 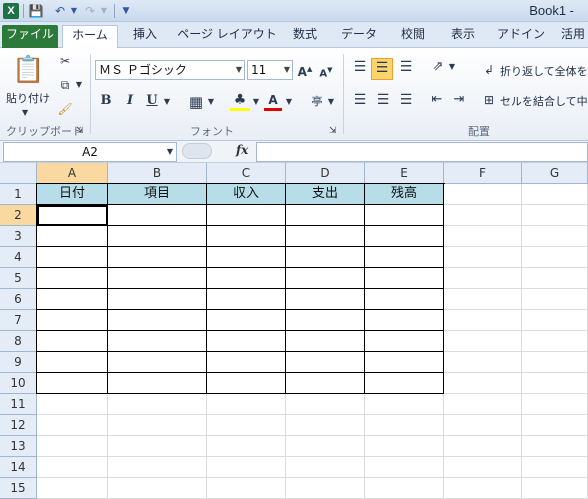 What do you see at coordinates (555, 425) in the screenshot?
I see `cell-g12` at bounding box center [555, 425].